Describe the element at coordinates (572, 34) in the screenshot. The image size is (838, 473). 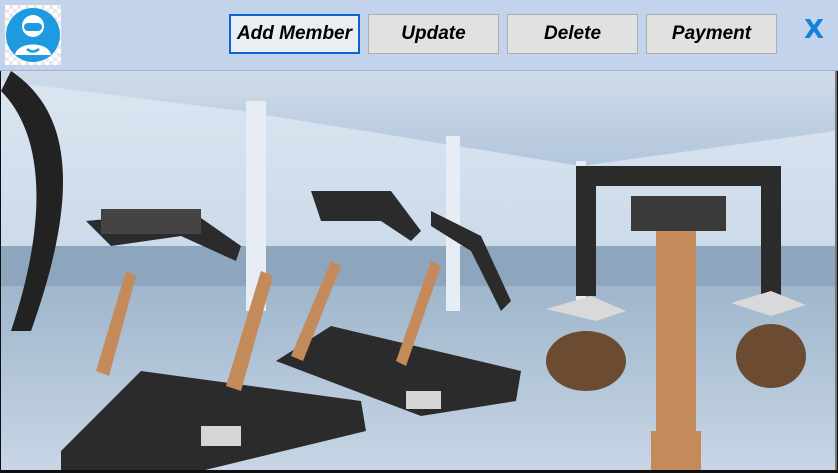
I see `delete-button: Delete` at that location.